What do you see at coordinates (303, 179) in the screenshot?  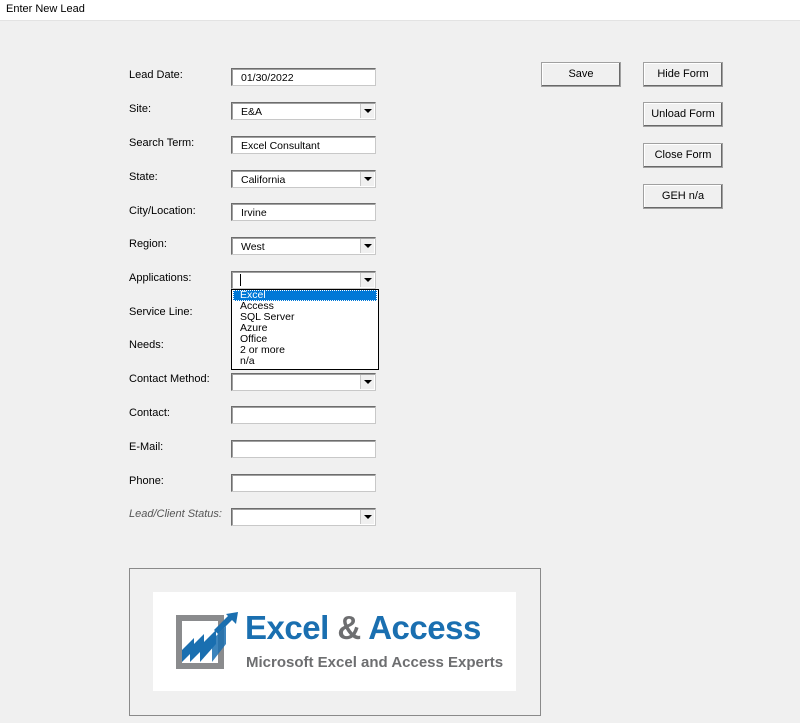 I see `state-combo: California` at bounding box center [303, 179].